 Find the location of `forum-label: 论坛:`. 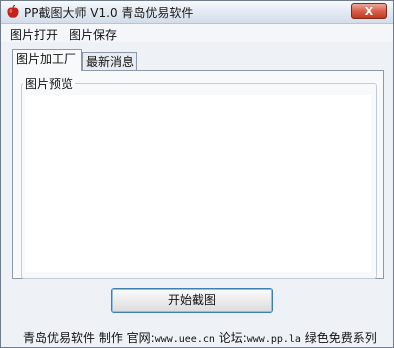

forum-label: 论坛: is located at coordinates (230, 338).